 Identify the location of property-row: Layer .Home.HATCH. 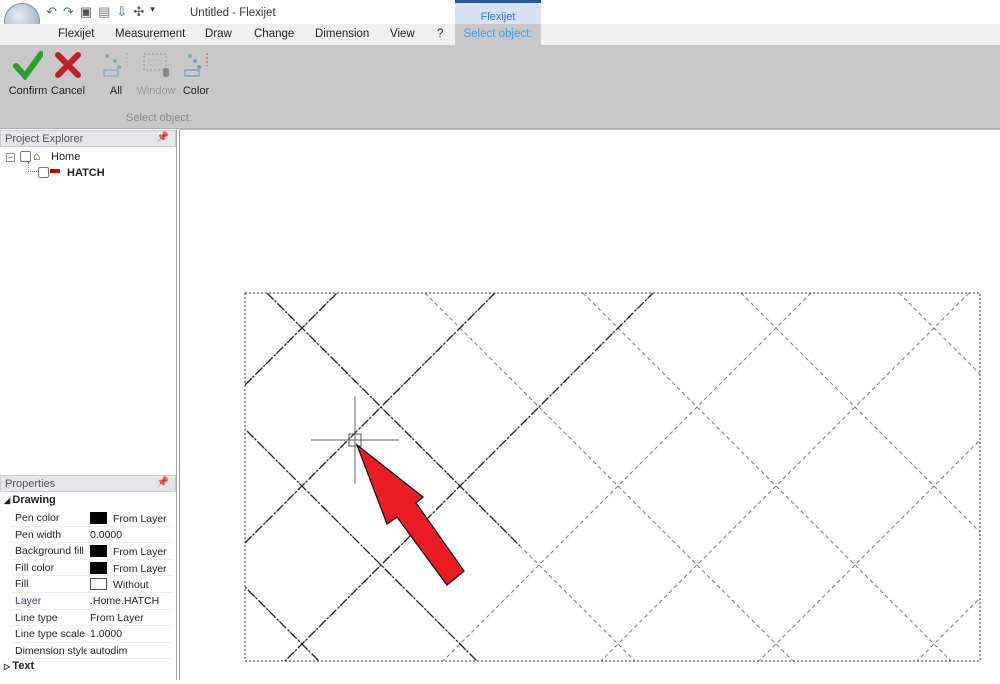
(93, 601).